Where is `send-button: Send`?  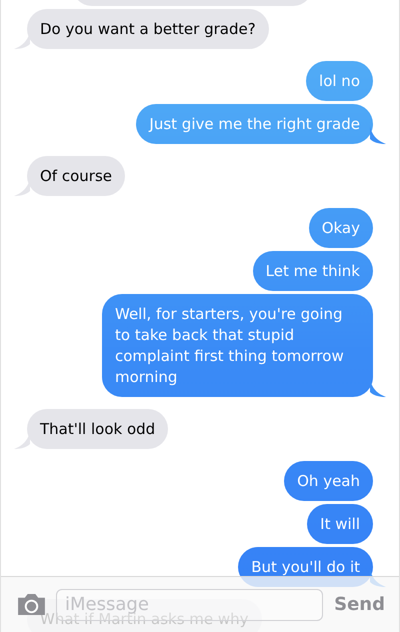 send-button: Send is located at coordinates (359, 604).